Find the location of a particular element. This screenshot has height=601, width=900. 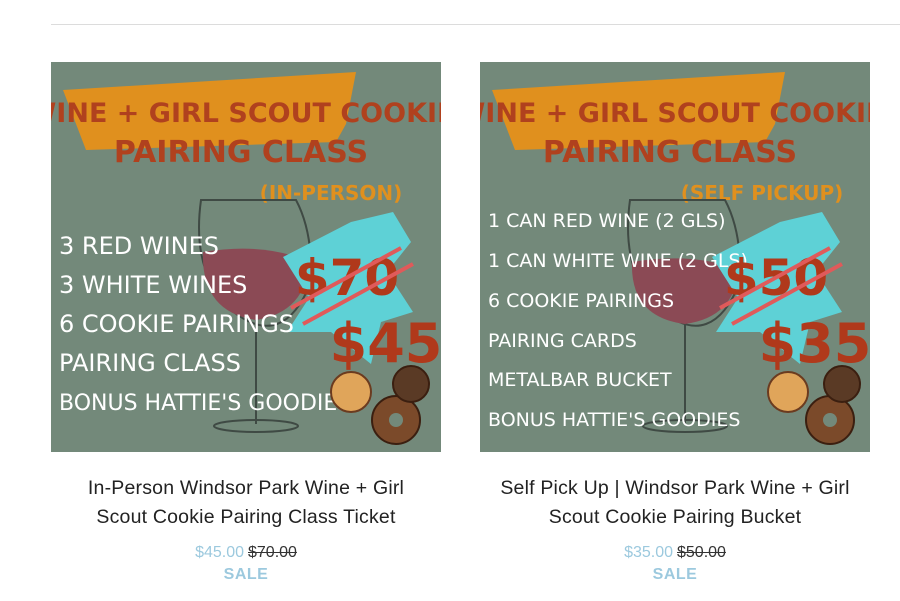

price-row: $45.00 $70.00 is located at coordinates (246, 553).